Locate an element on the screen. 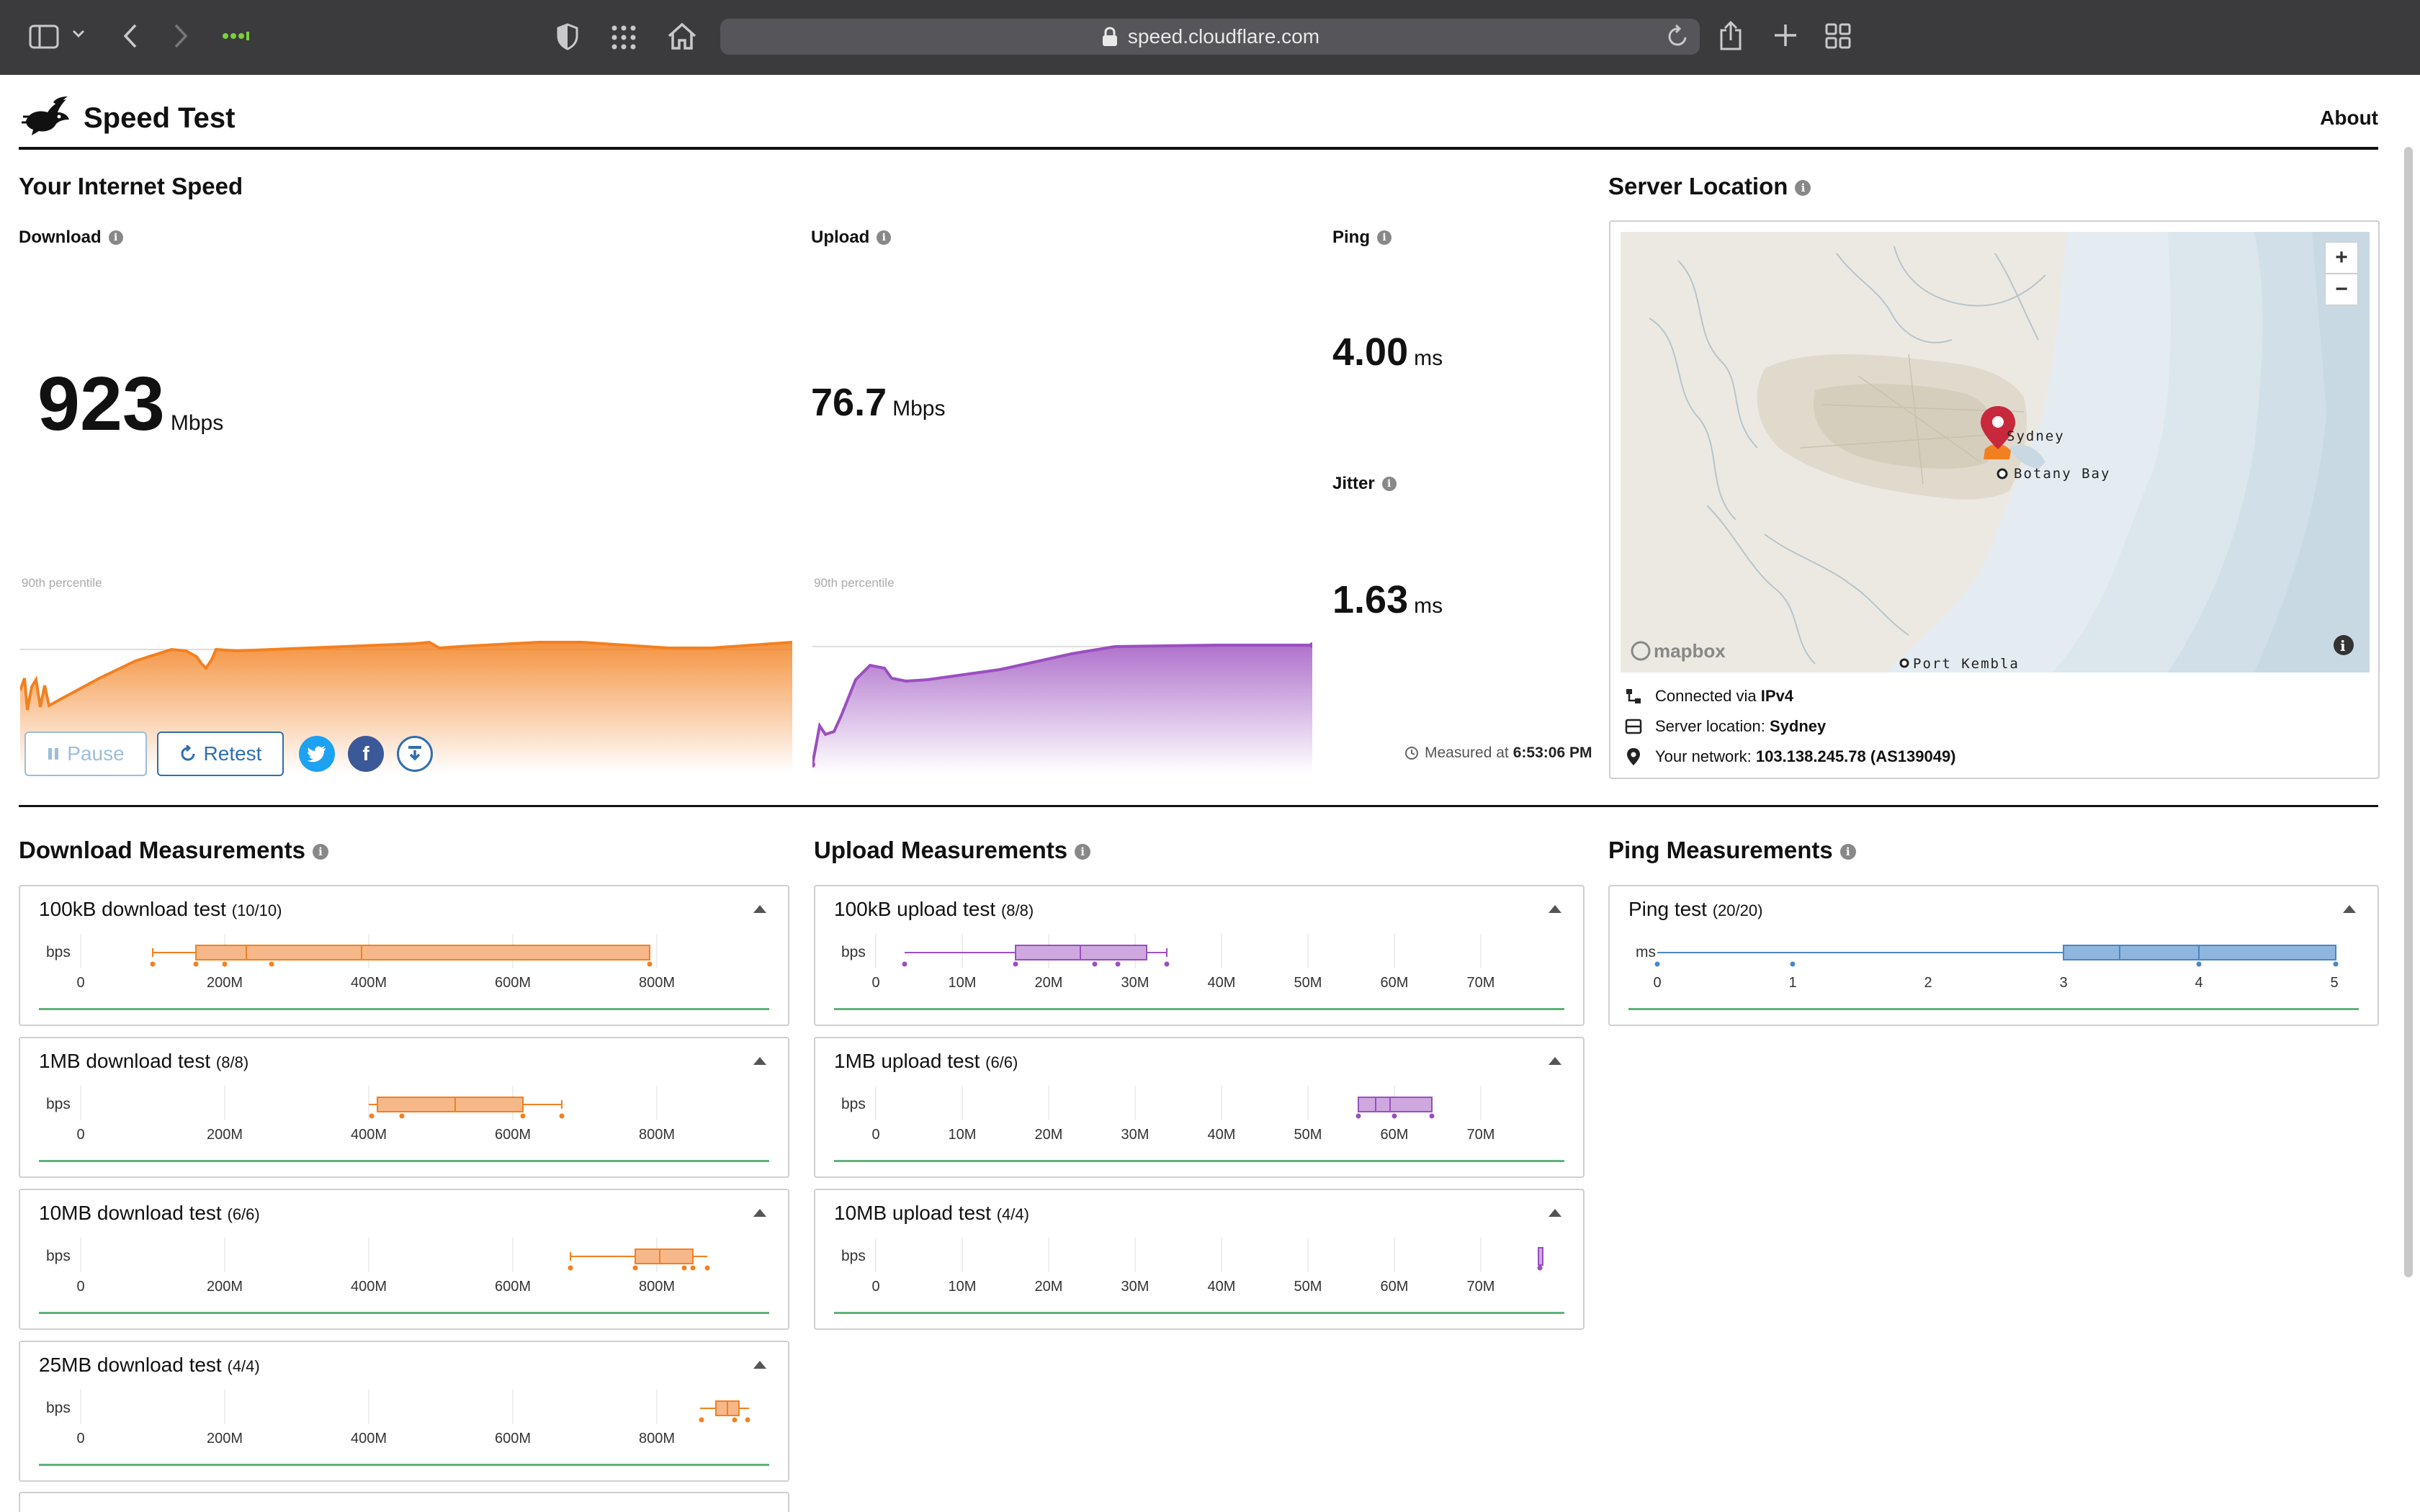 This screenshot has height=1512, width=2420. svg-text: 600M is located at coordinates (513, 1438).